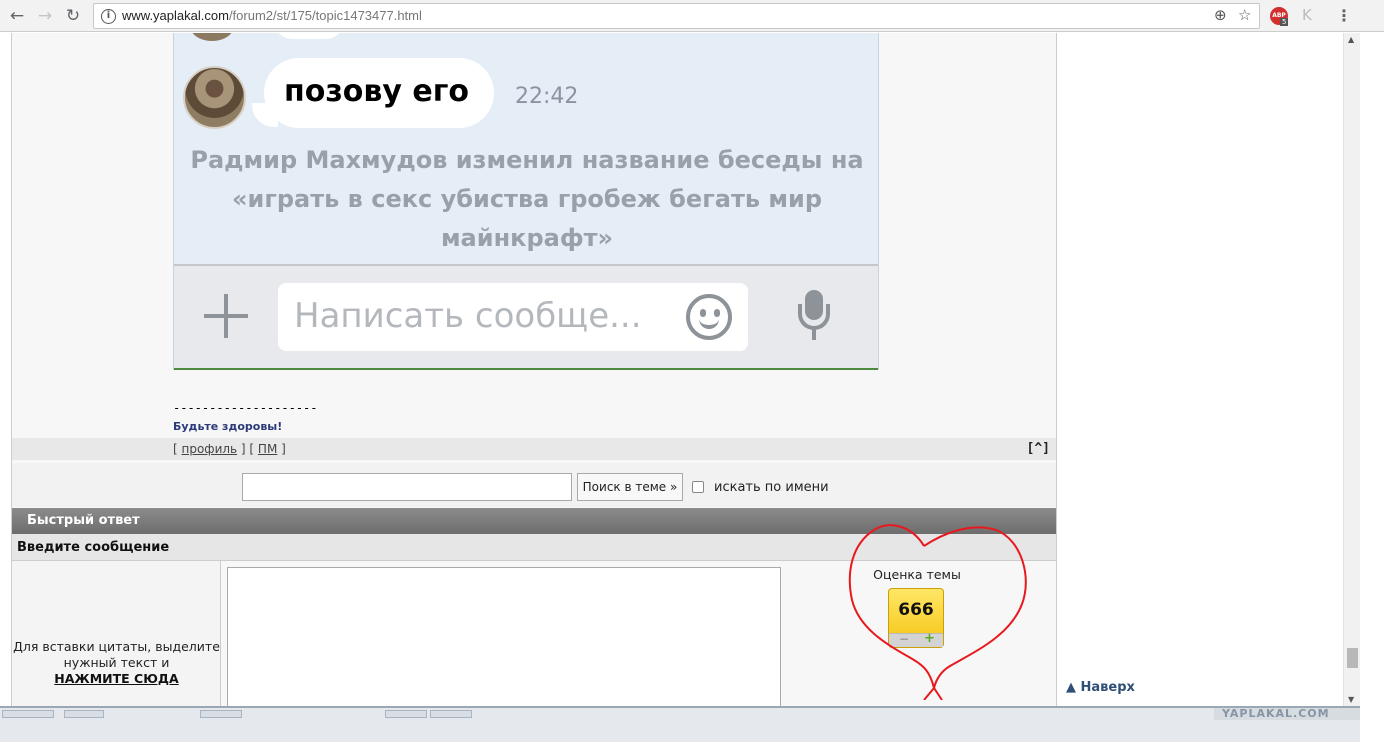 This screenshot has width=1384, height=742. Describe the element at coordinates (1344, 15) in the screenshot. I see `menu-dots-icon: ⋮` at that location.